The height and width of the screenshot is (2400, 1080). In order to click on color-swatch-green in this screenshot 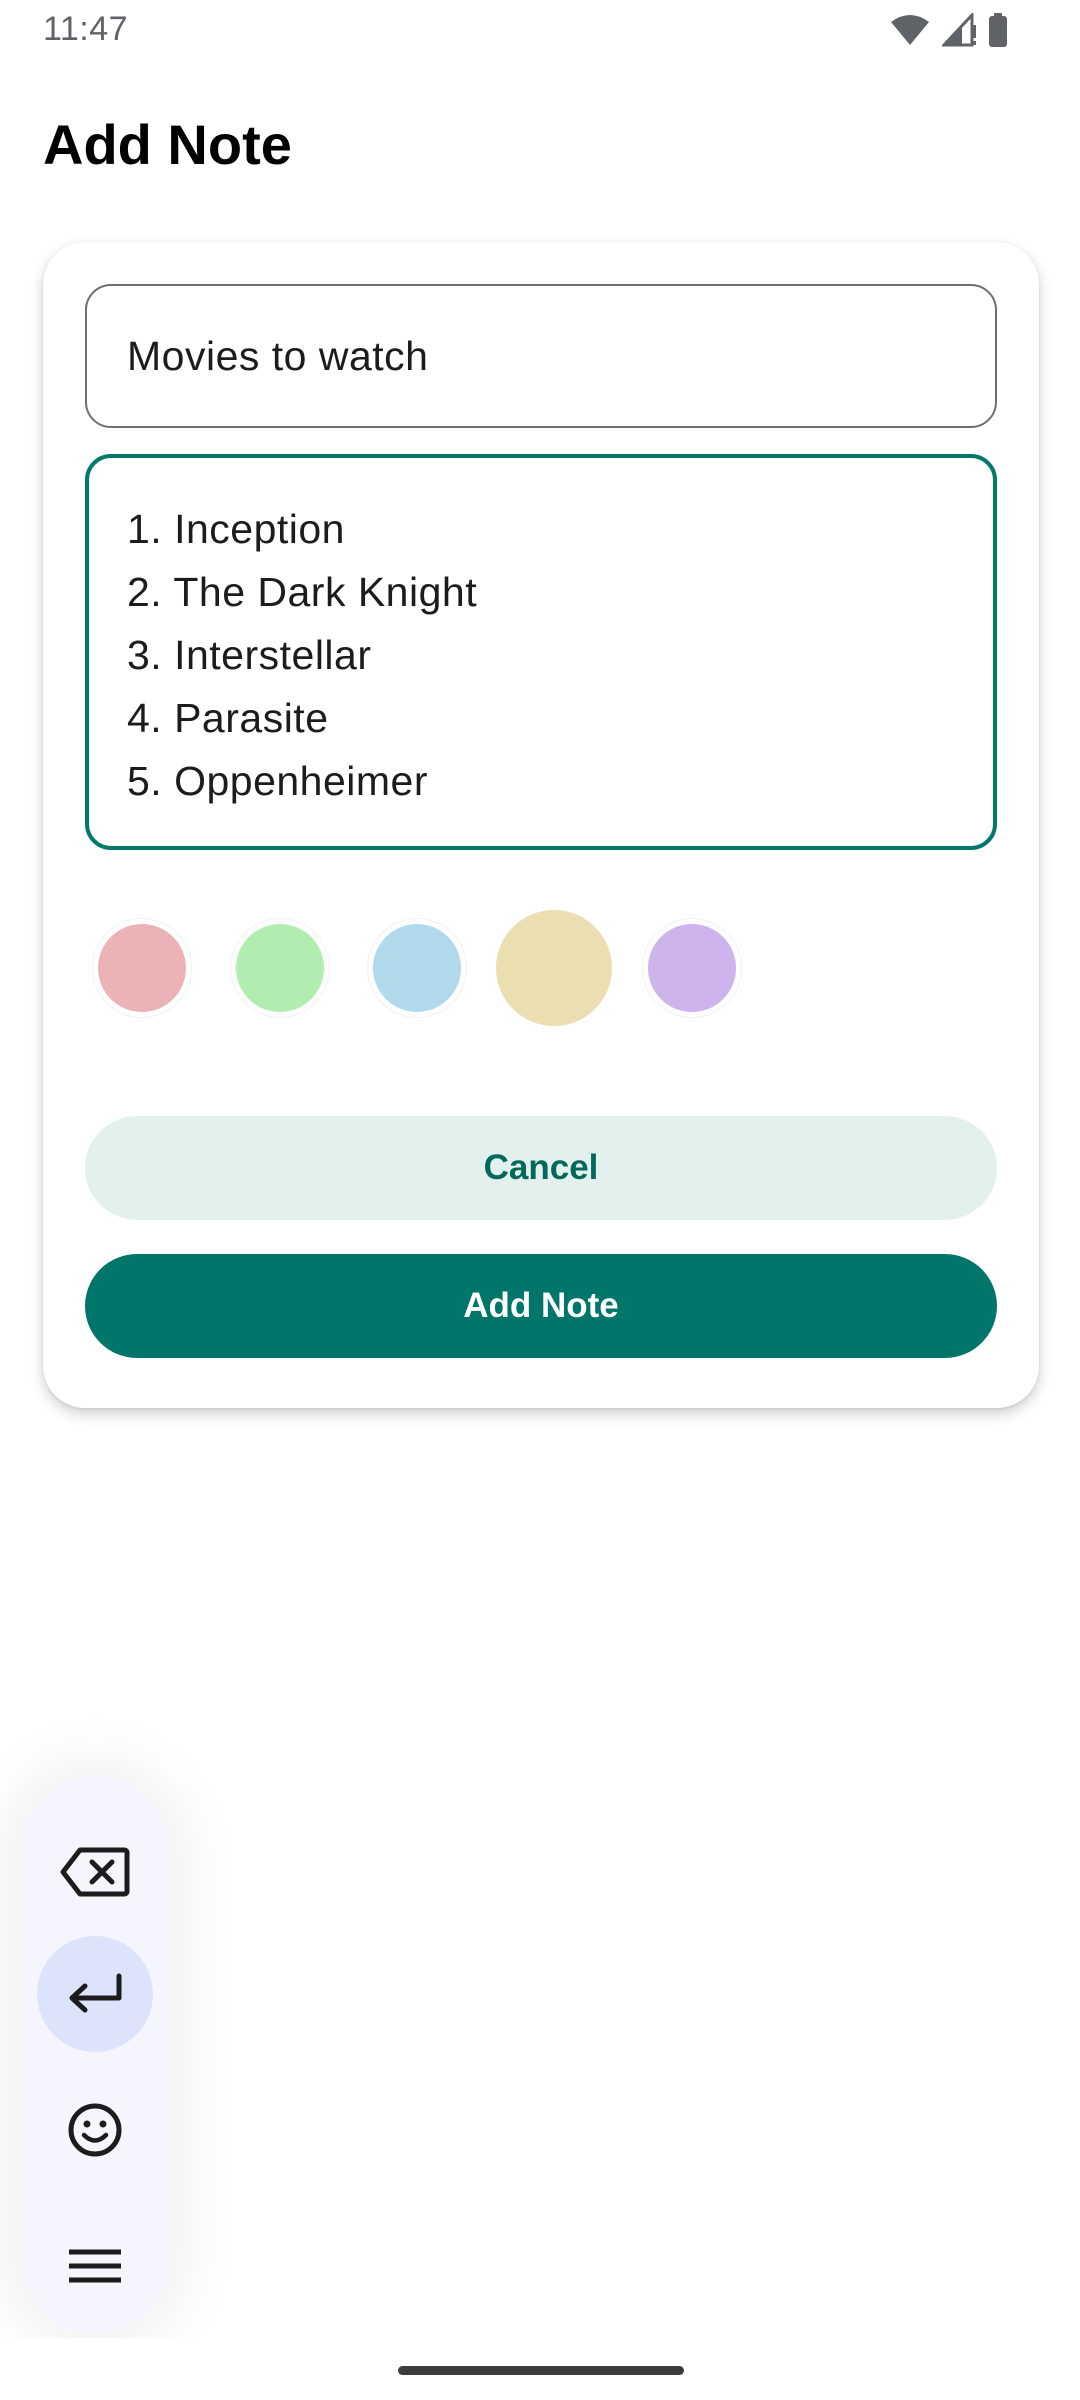, I will do `click(280, 968)`.